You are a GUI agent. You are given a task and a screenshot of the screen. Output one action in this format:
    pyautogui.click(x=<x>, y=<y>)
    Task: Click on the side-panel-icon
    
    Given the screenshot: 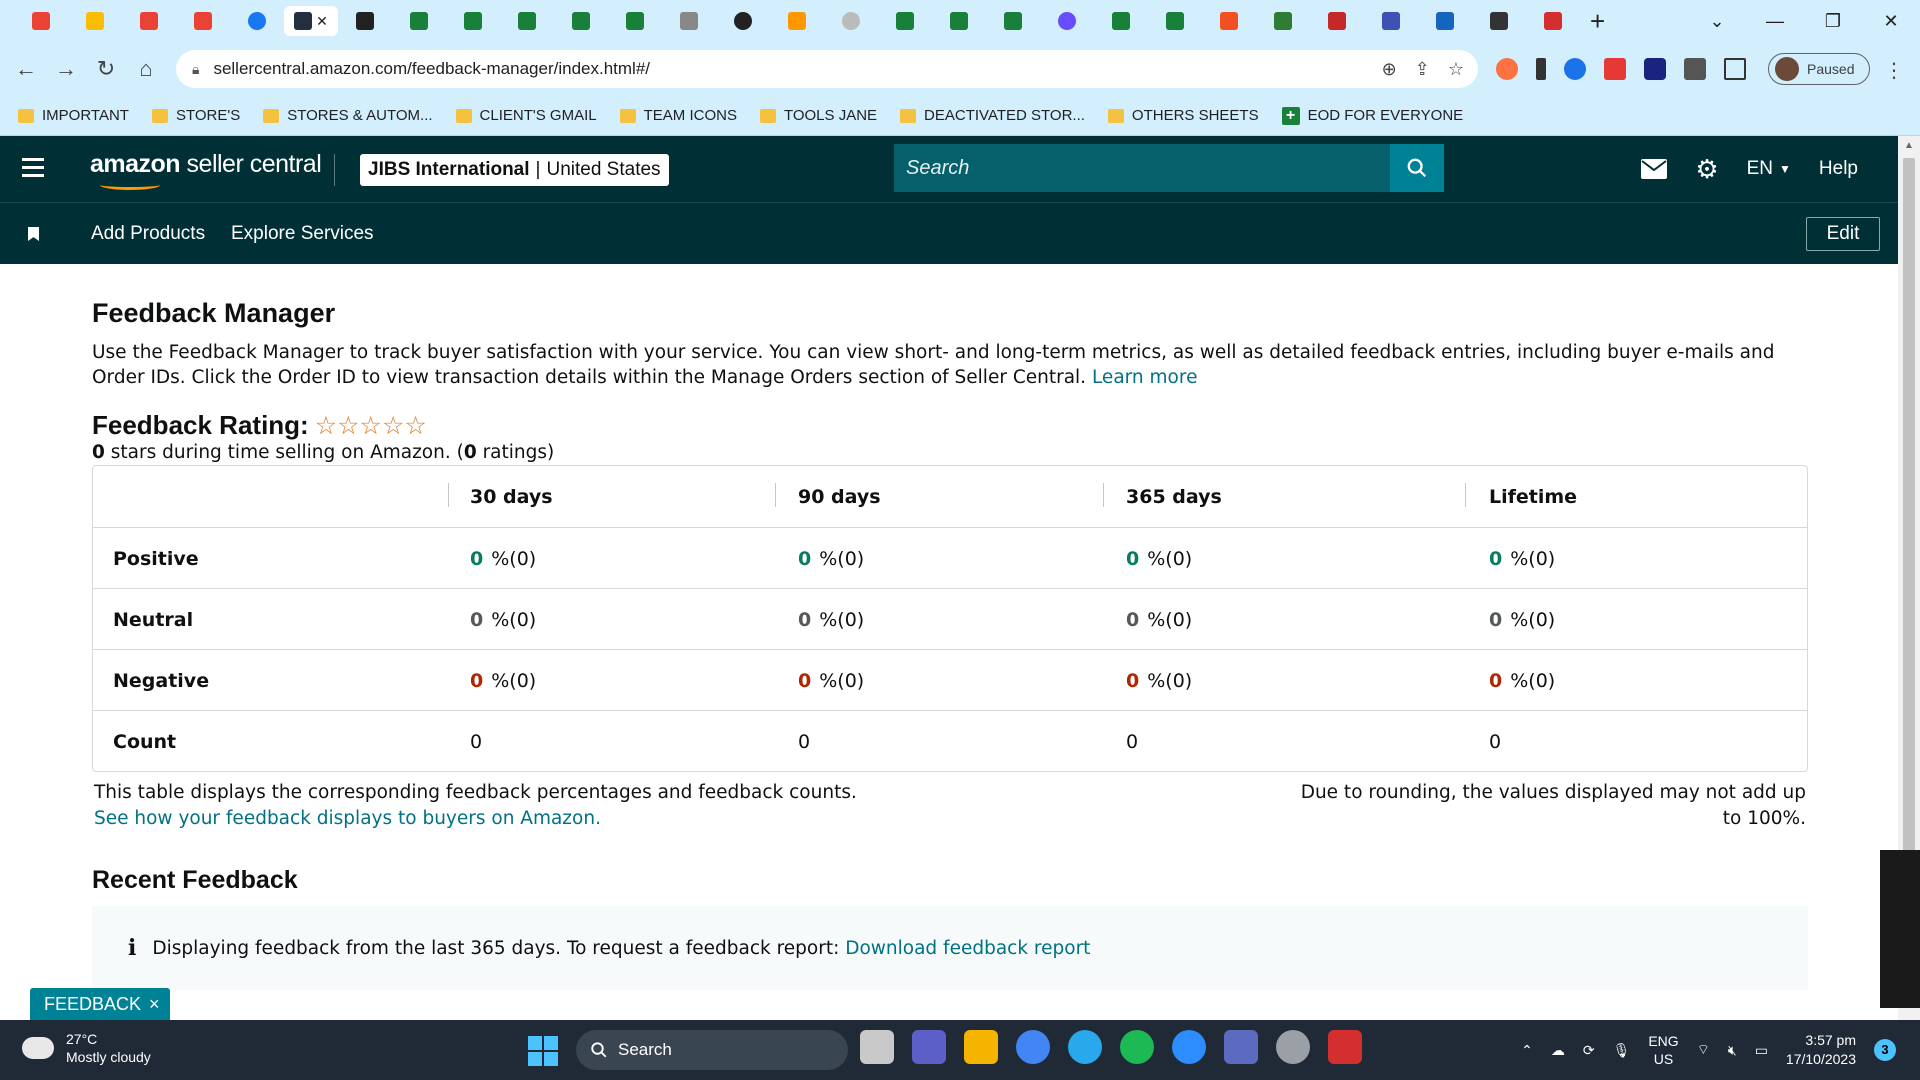 What is the action you would take?
    pyautogui.click(x=1735, y=69)
    